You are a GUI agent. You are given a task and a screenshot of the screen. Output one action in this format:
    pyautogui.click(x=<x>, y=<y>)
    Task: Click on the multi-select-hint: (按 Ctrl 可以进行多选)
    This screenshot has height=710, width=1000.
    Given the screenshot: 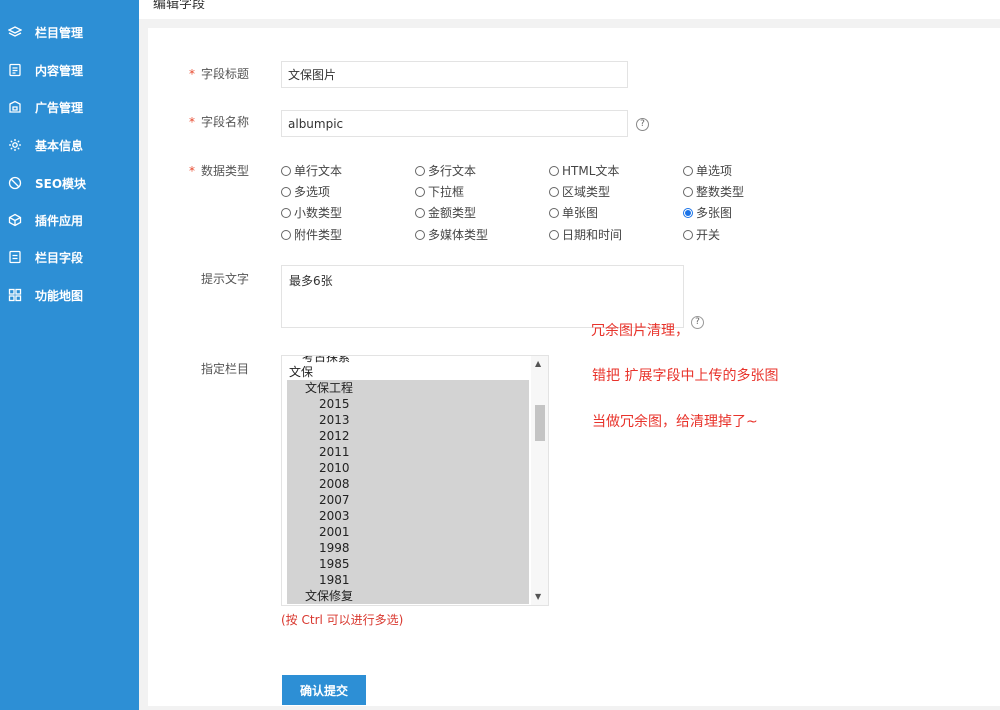 What is the action you would take?
    pyautogui.click(x=342, y=620)
    